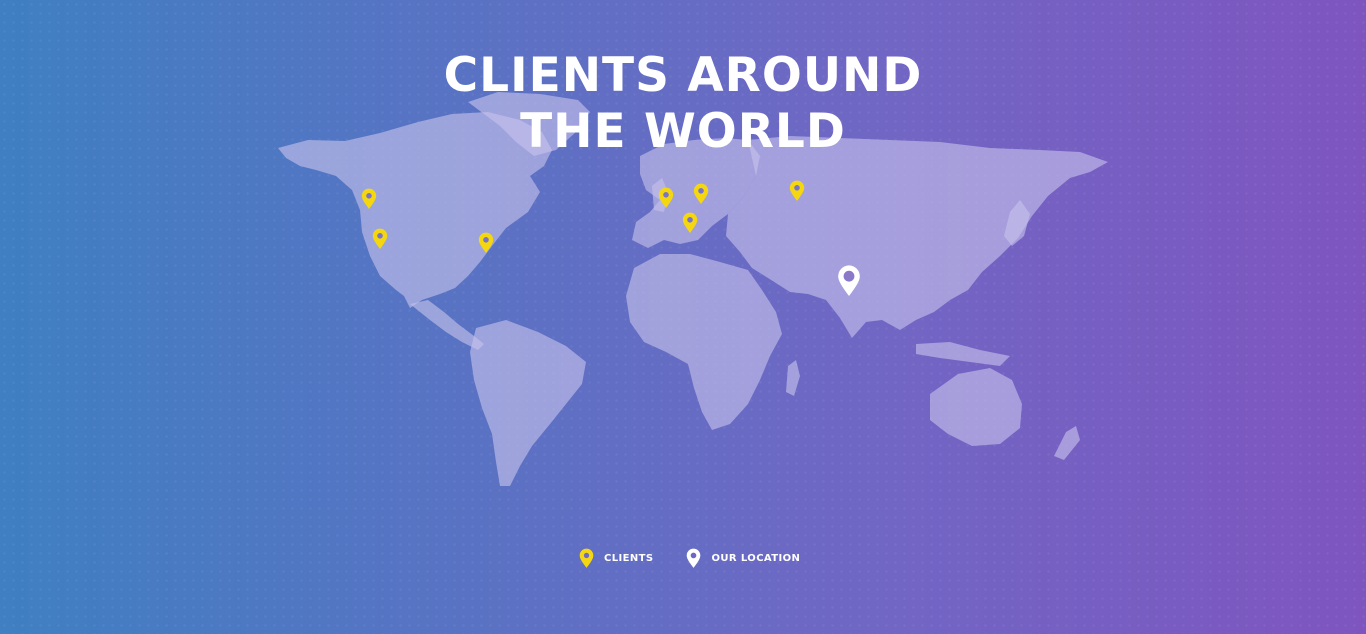 The width and height of the screenshot is (1366, 634). Describe the element at coordinates (683, 75) in the screenshot. I see `title-line-1: CLIENTS AROUND` at that location.